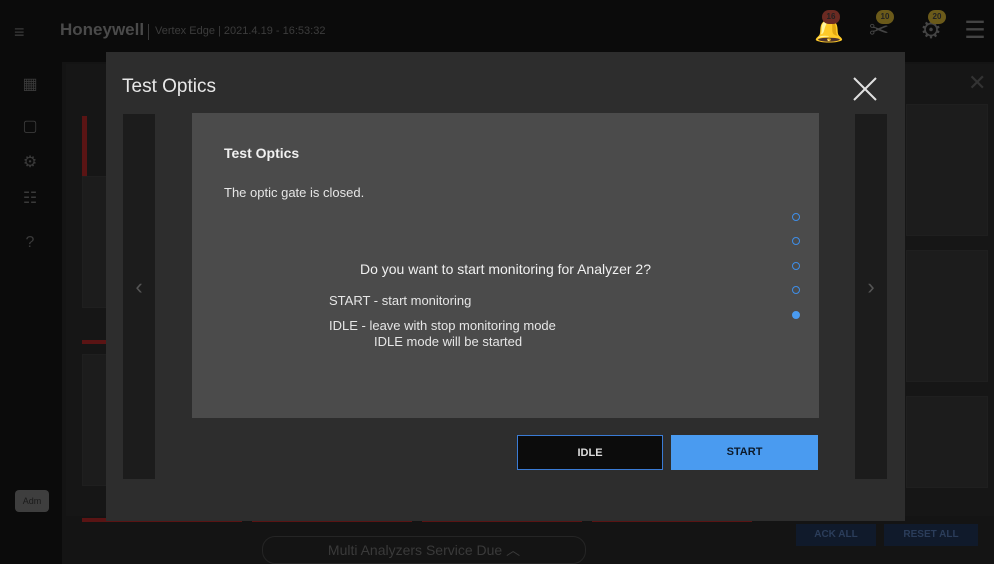  What do you see at coordinates (931, 535) in the screenshot?
I see `reset-all-button: RESET ALL` at bounding box center [931, 535].